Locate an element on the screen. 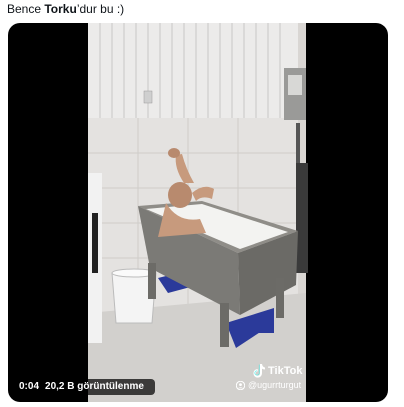 This screenshot has width=404, height=407. video-view-count: 20,2 B görüntülenme is located at coordinates (94, 386).